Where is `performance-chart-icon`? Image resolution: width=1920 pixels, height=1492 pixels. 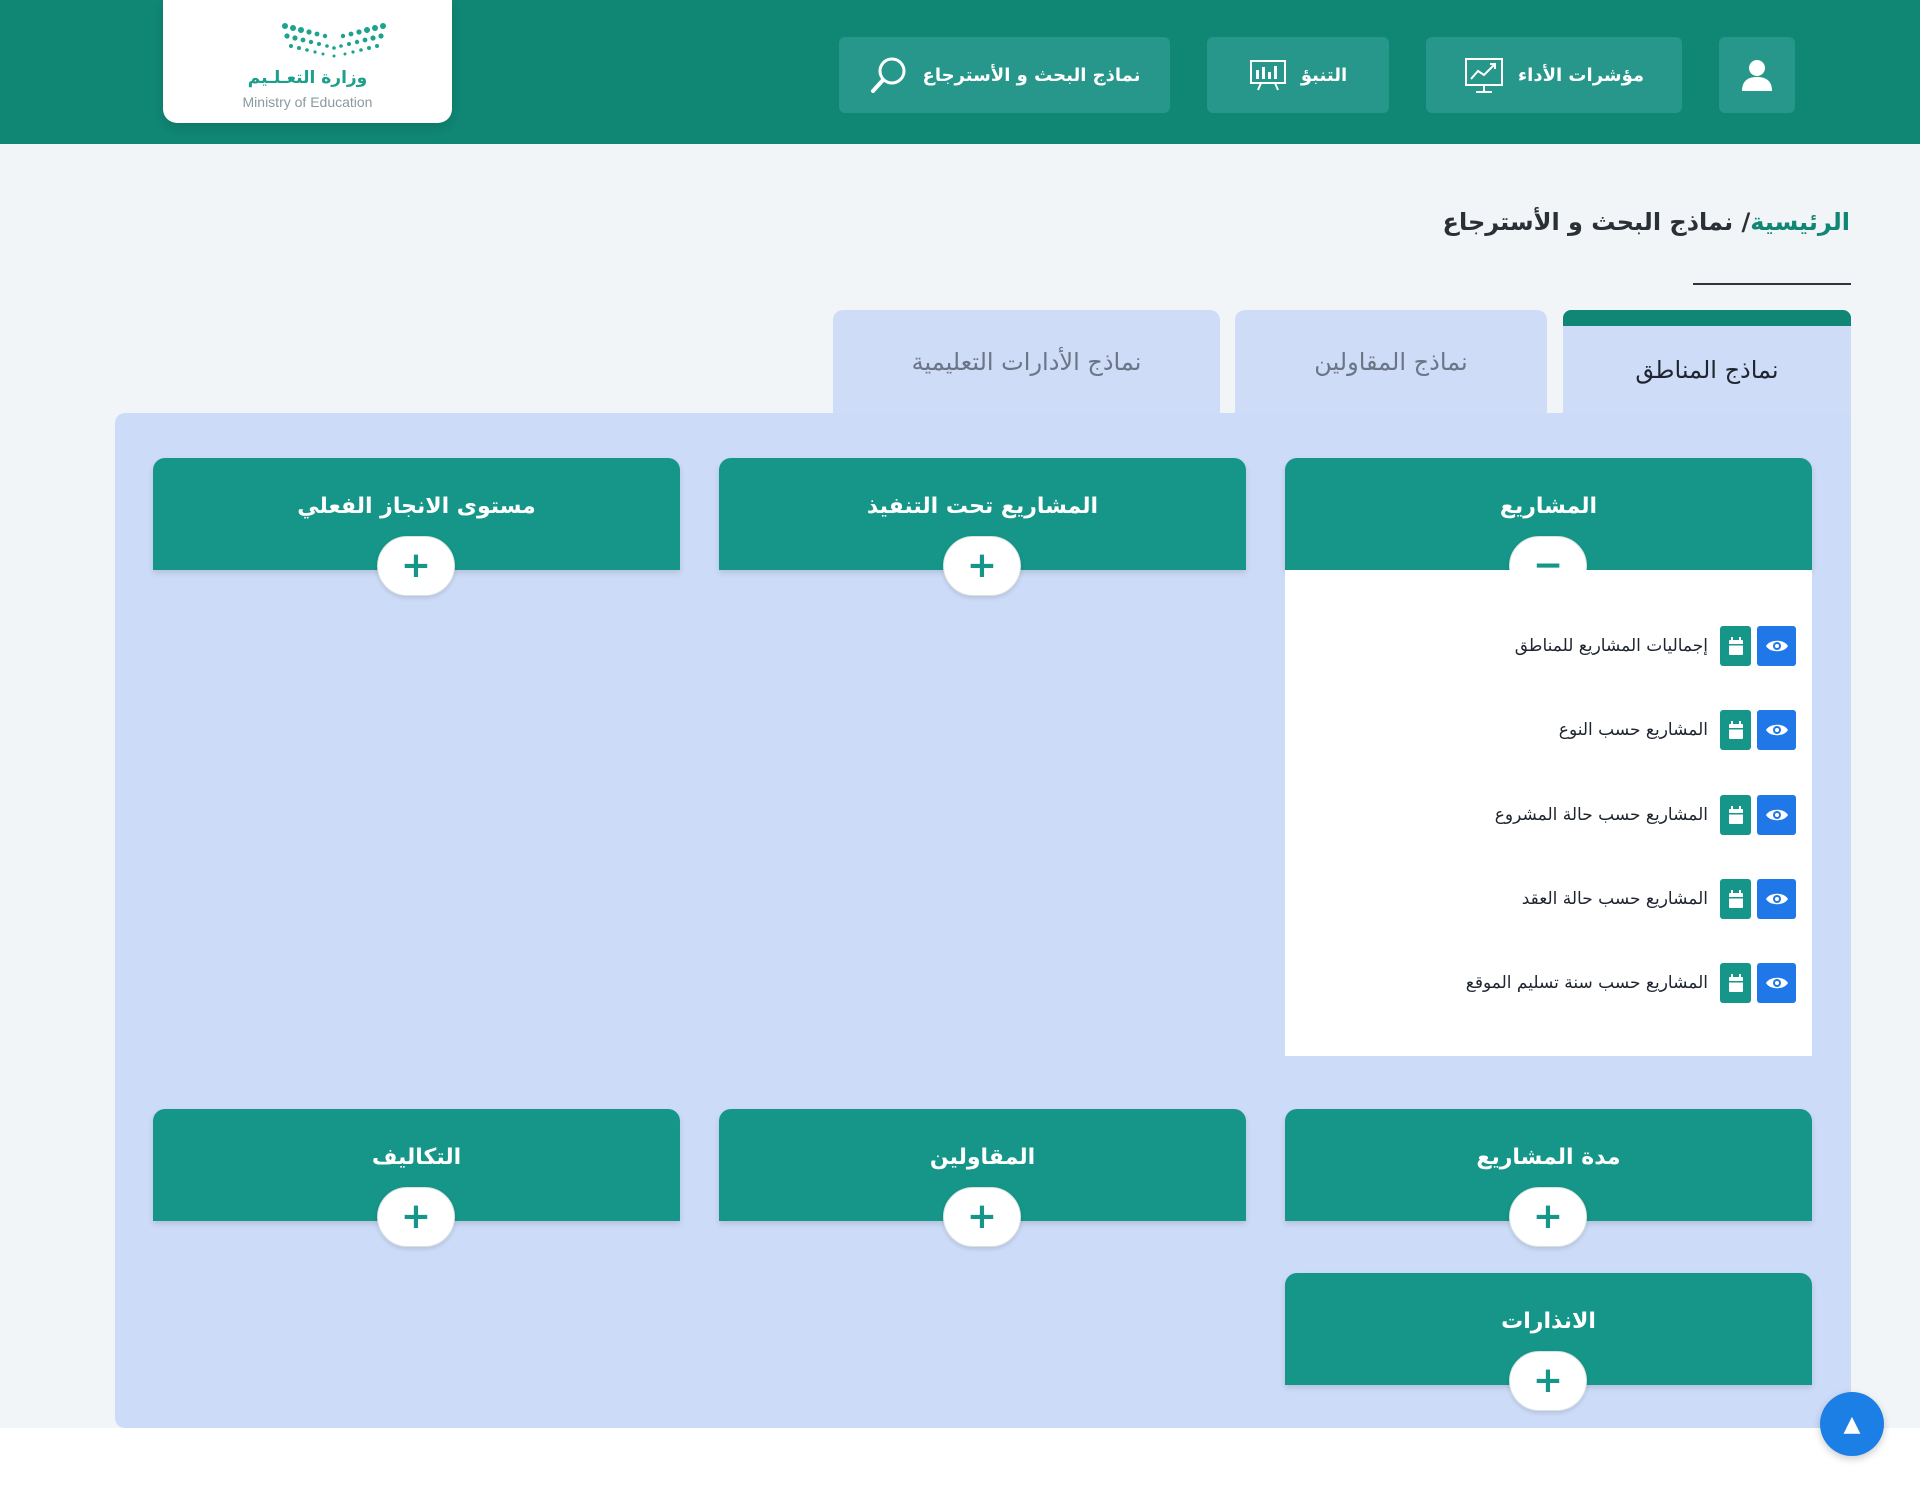 performance-chart-icon is located at coordinates (1483, 75).